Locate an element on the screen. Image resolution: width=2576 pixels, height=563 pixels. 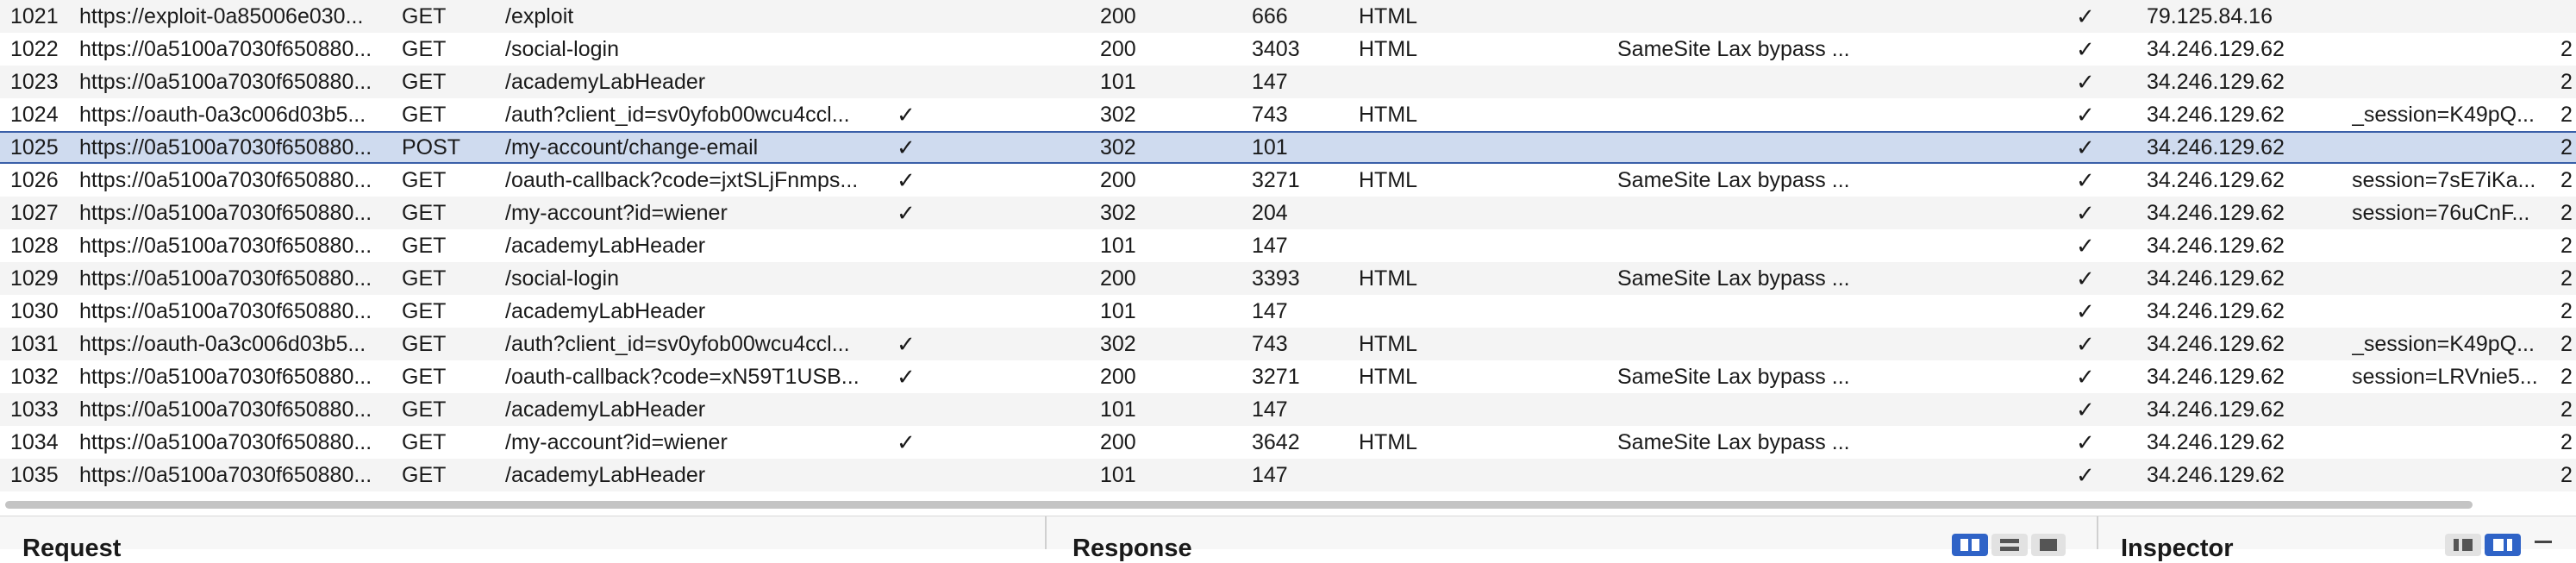
row-length: 204 is located at coordinates (1270, 213).